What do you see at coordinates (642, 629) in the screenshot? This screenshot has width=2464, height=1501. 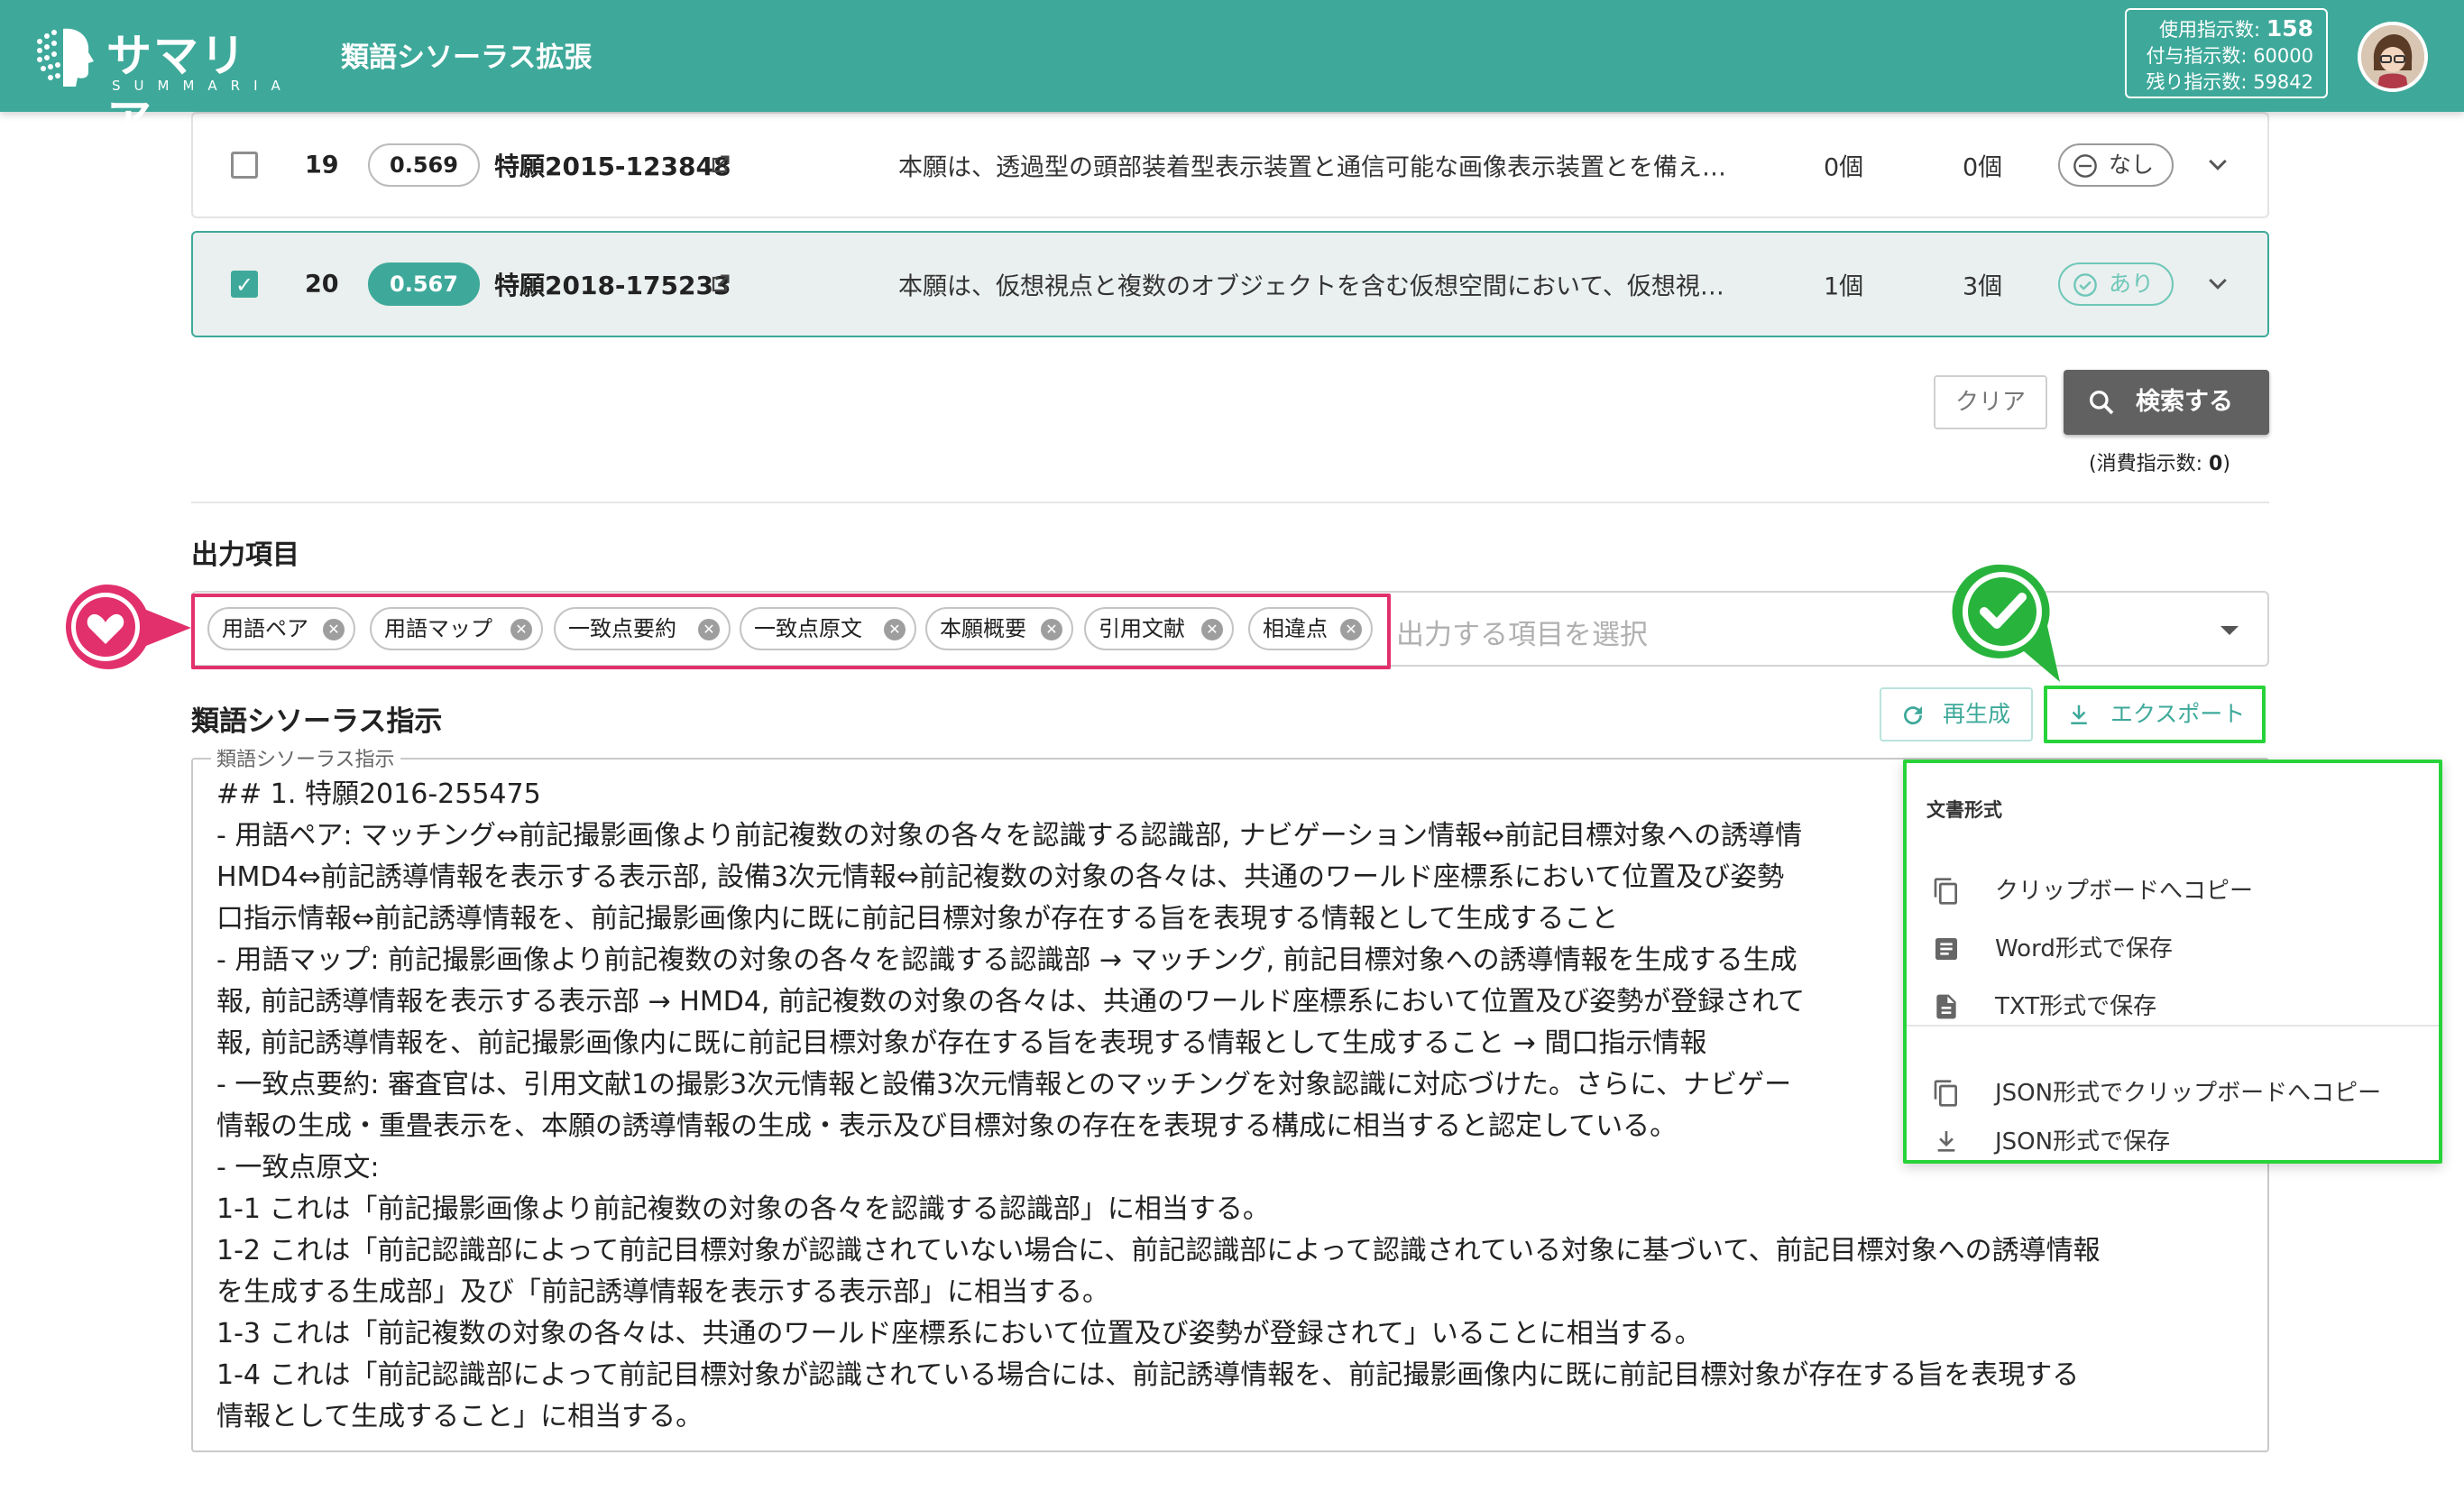 I see `output-chip: 一致点要約 ✕` at bounding box center [642, 629].